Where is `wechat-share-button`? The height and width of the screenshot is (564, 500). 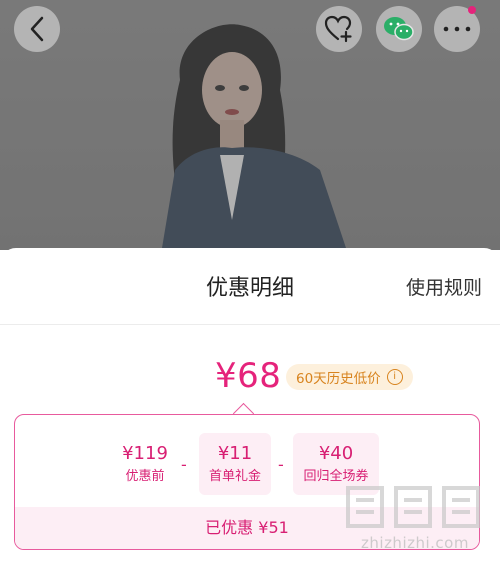 wechat-share-button is located at coordinates (399, 29).